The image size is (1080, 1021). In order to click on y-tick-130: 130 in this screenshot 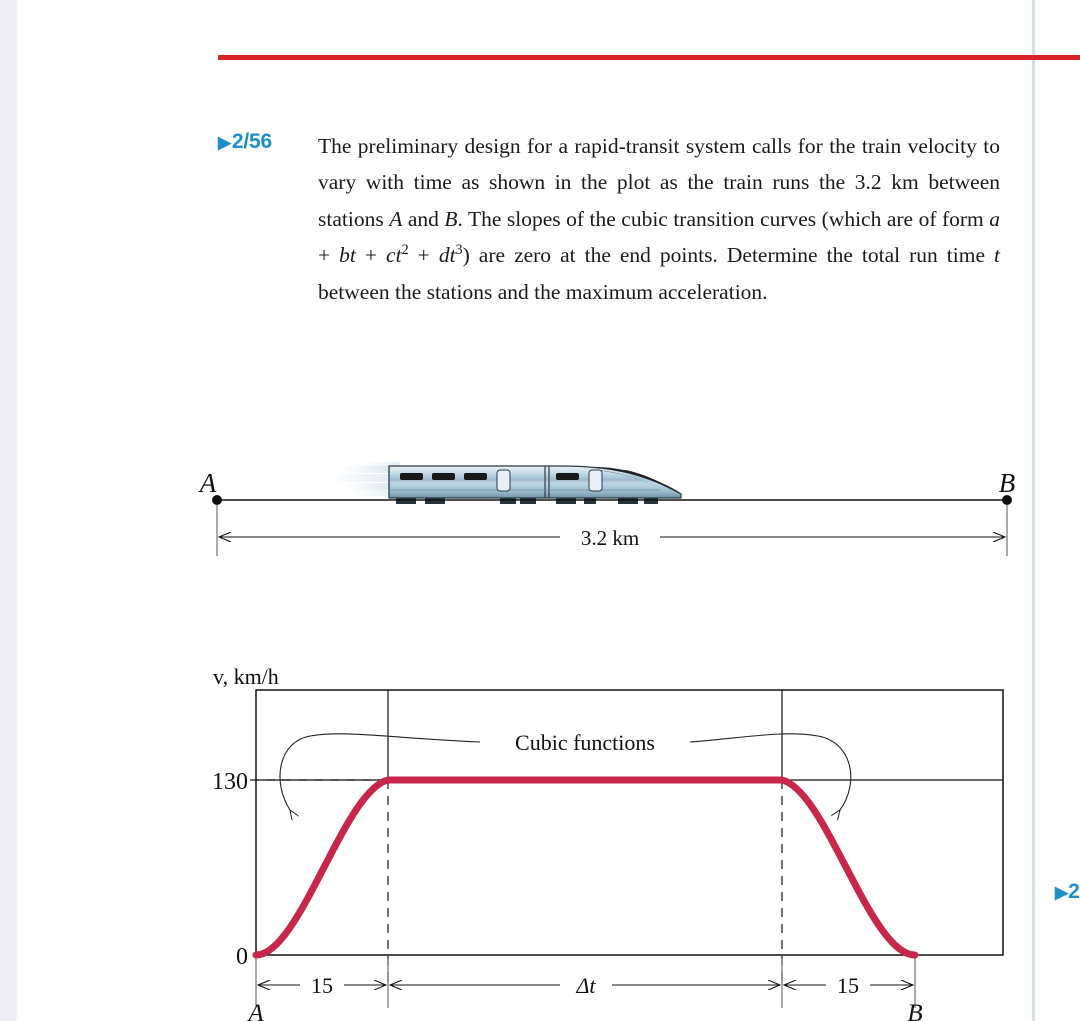, I will do `click(230, 782)`.